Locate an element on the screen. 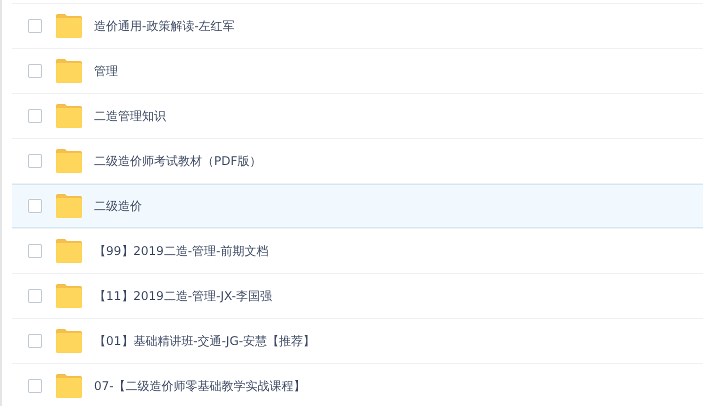 The image size is (703, 406). folder-name: 二造管理知识 is located at coordinates (130, 116).